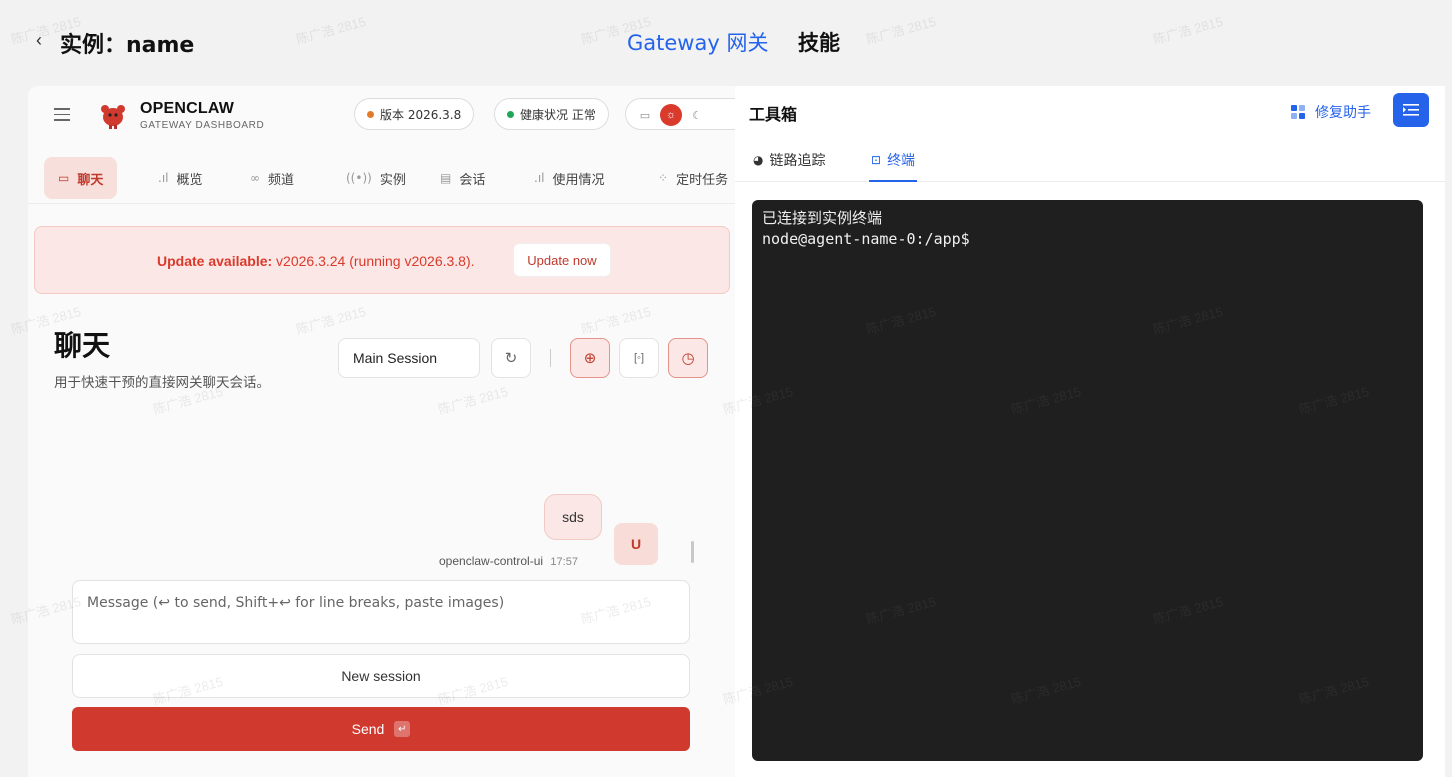 The height and width of the screenshot is (777, 1452). I want to click on nav-tab-label: 概览, so click(189, 180).